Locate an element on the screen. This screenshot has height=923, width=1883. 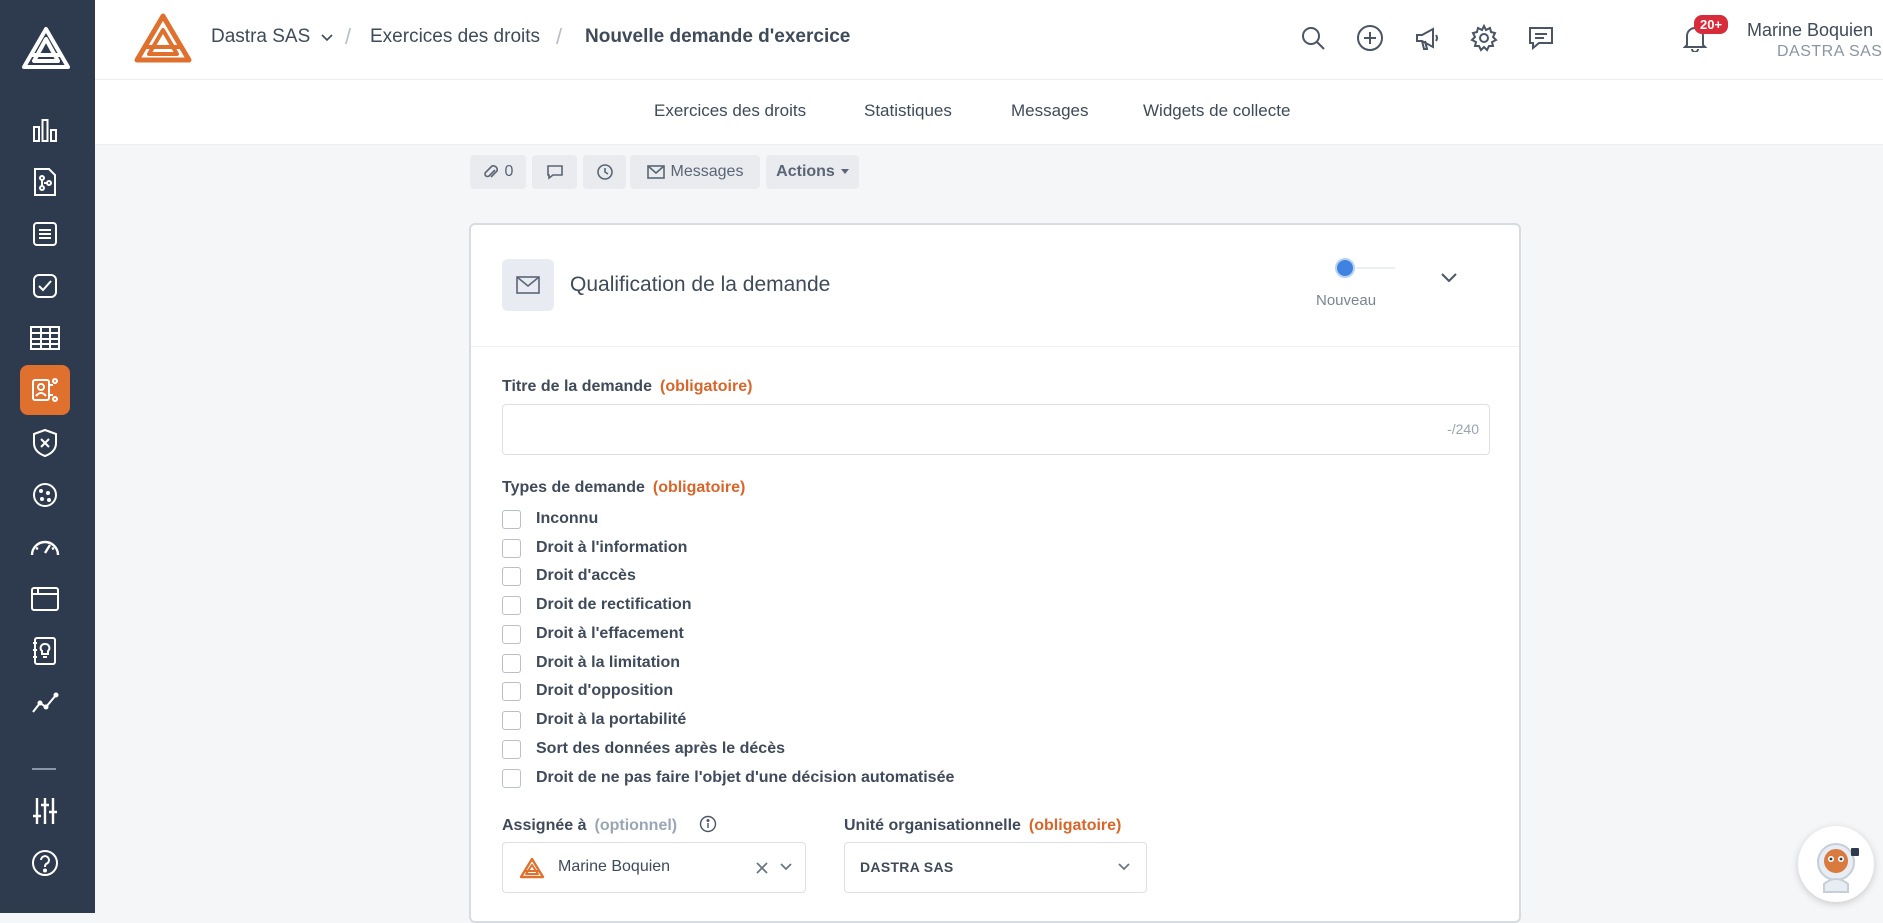
actions-dropdown: Actions is located at coordinates (812, 172).